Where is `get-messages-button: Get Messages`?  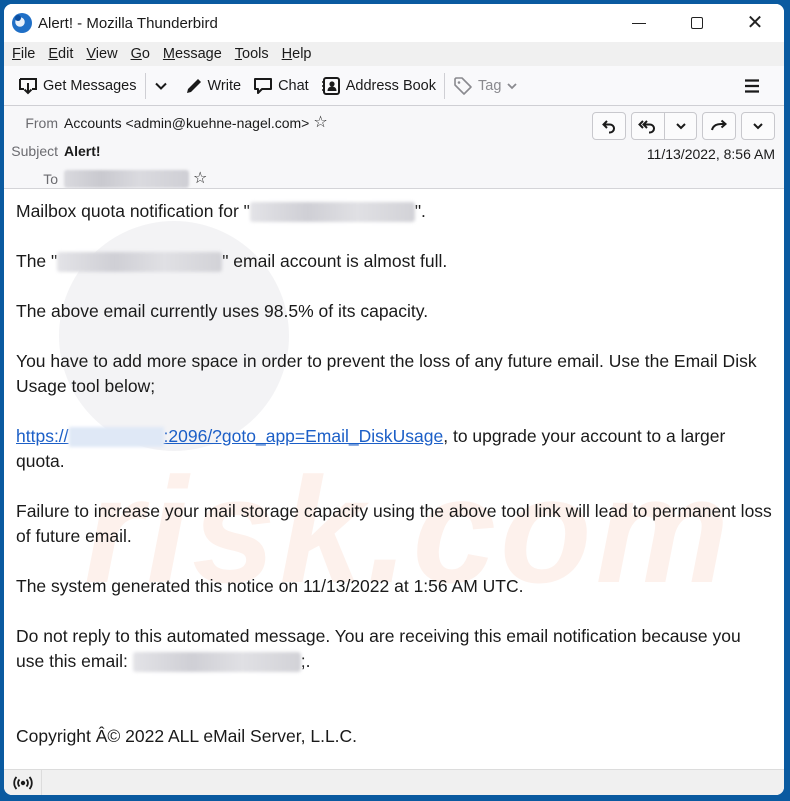 get-messages-button: Get Messages is located at coordinates (77, 86).